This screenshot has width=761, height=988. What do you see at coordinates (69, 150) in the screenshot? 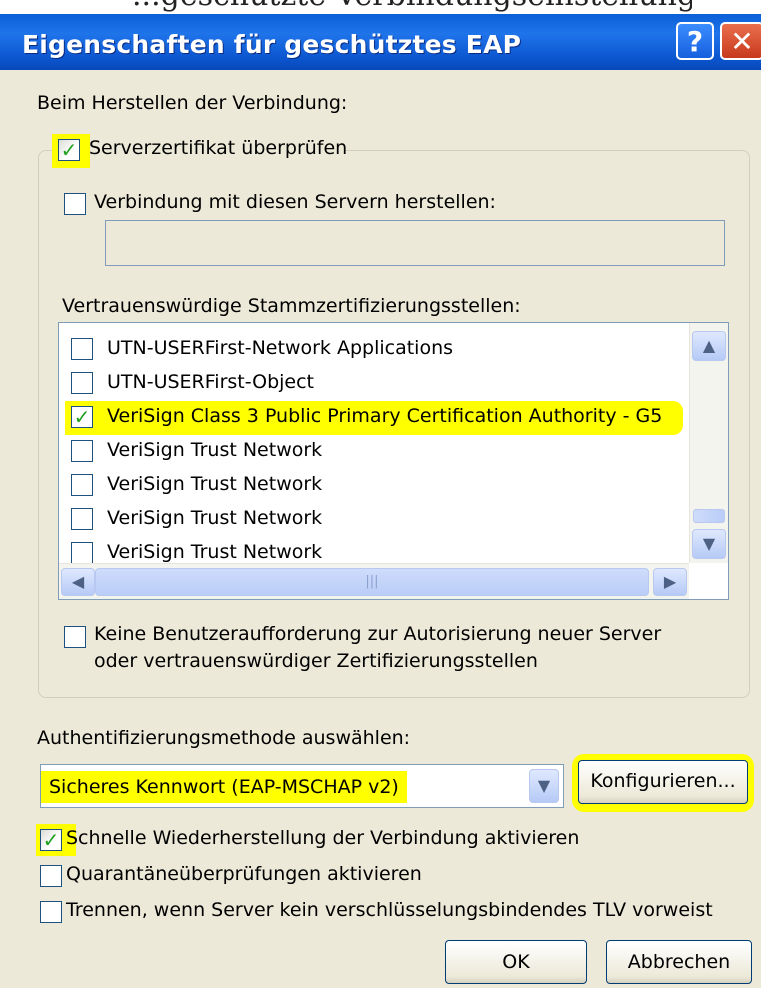
I see `verify-cert-checkbox: ✓` at bounding box center [69, 150].